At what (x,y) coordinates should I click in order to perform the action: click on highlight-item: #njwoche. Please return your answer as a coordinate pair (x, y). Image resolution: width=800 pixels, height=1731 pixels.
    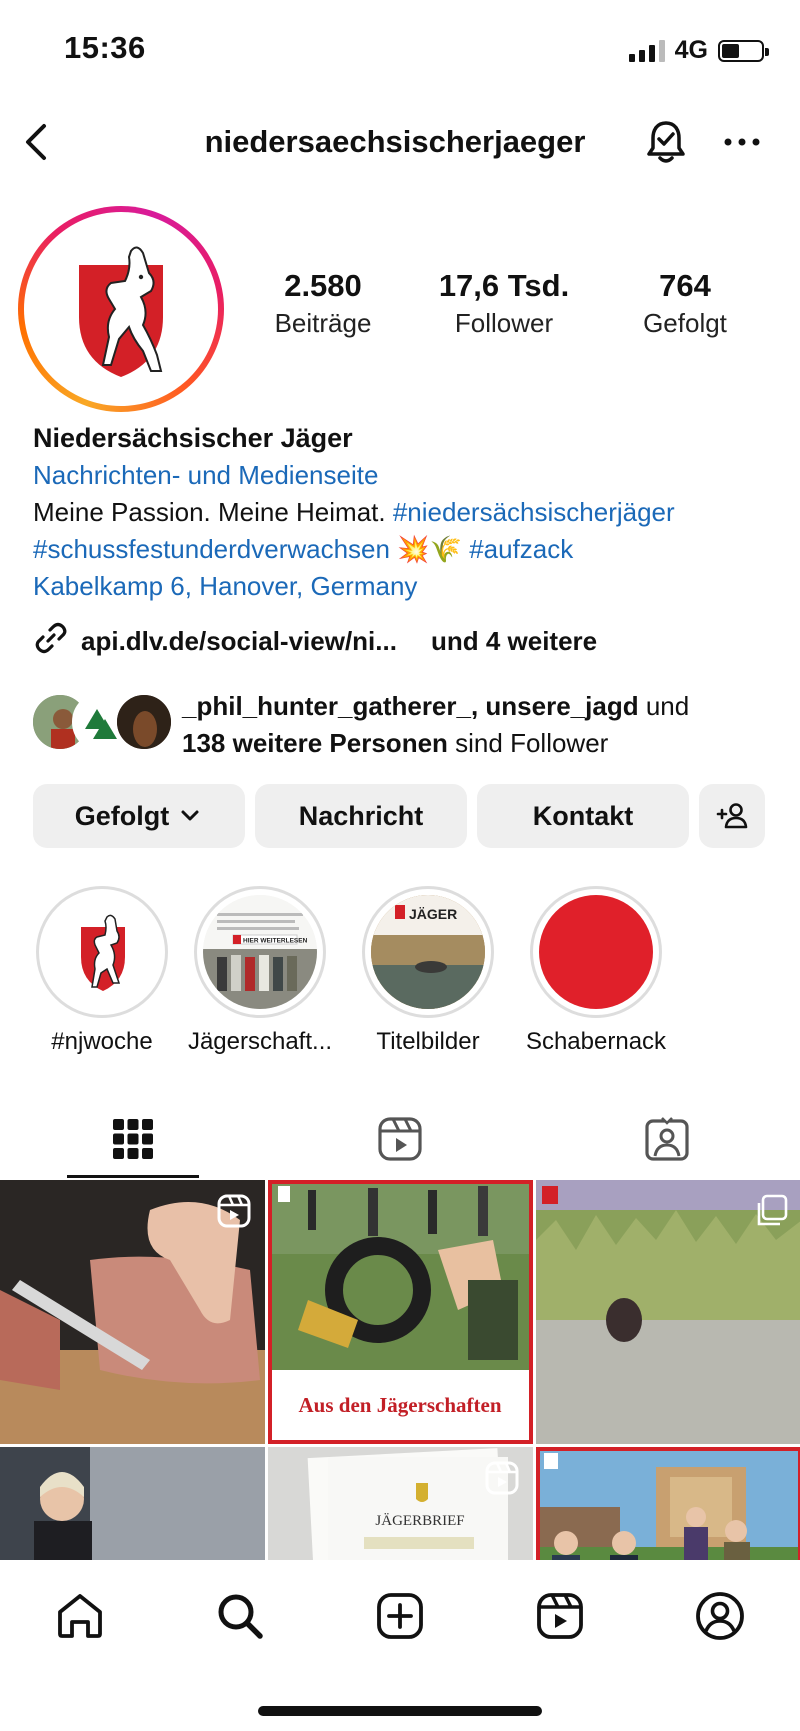
    Looking at the image, I should click on (102, 971).